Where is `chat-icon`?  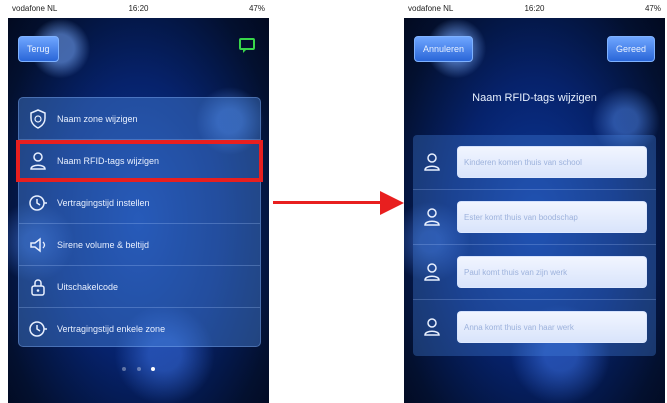
chat-icon is located at coordinates (247, 45).